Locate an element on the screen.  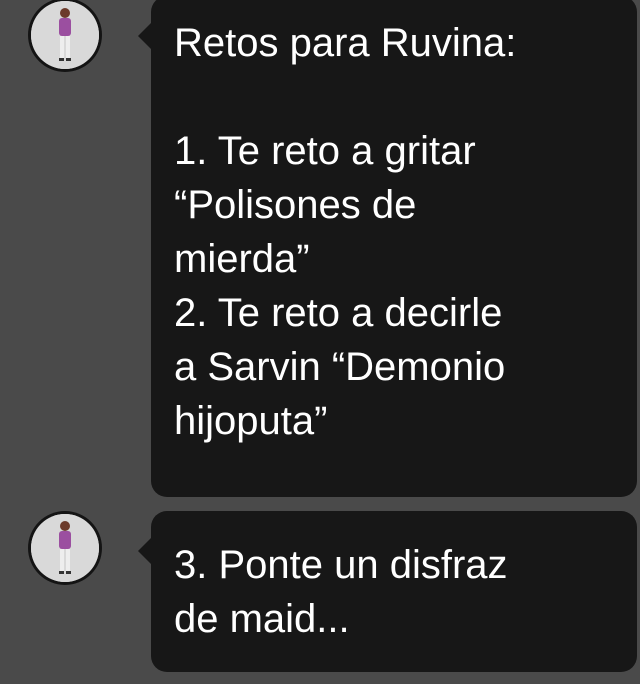
message-line: “Polisones de is located at coordinates (295, 205).